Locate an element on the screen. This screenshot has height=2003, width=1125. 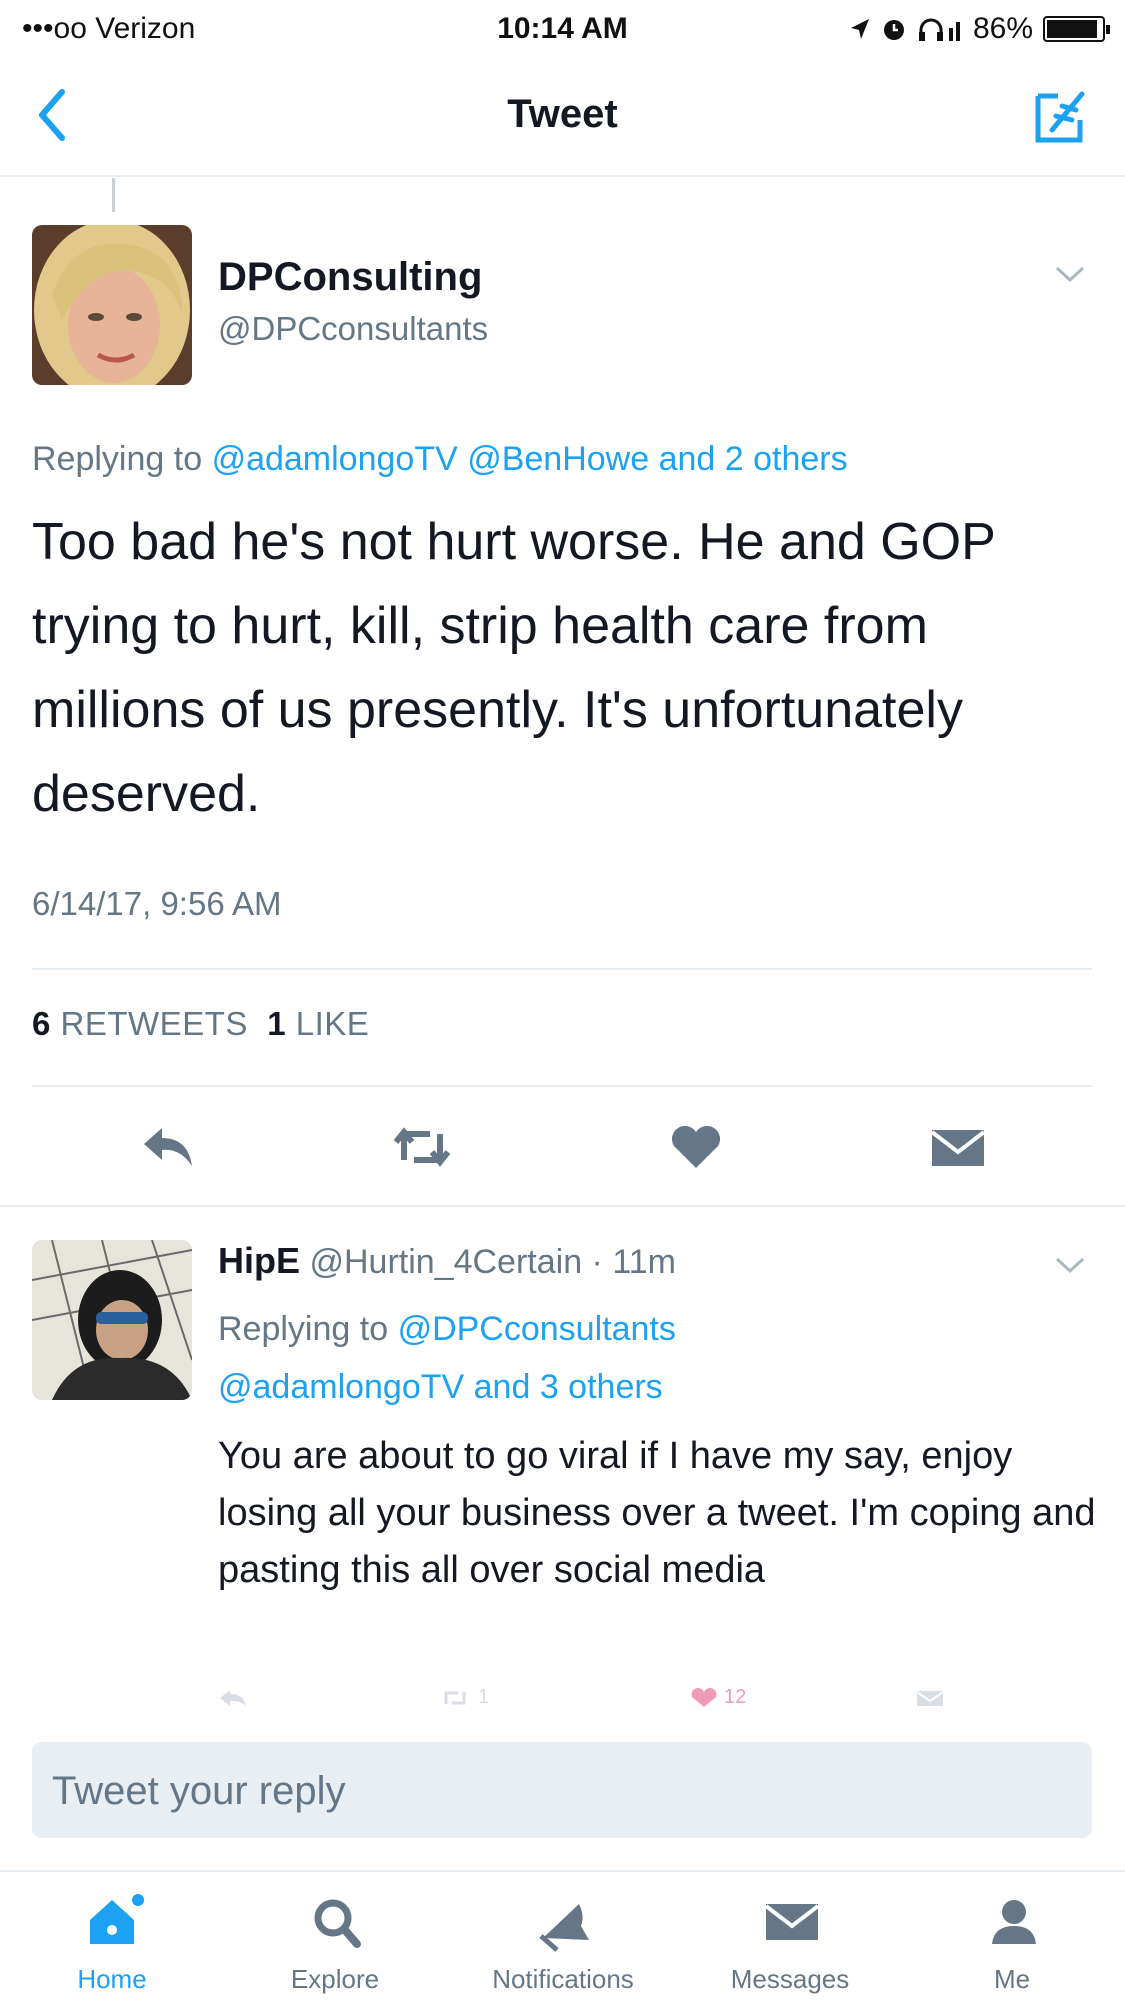
reply-like-count: 12 is located at coordinates (735, 1697).